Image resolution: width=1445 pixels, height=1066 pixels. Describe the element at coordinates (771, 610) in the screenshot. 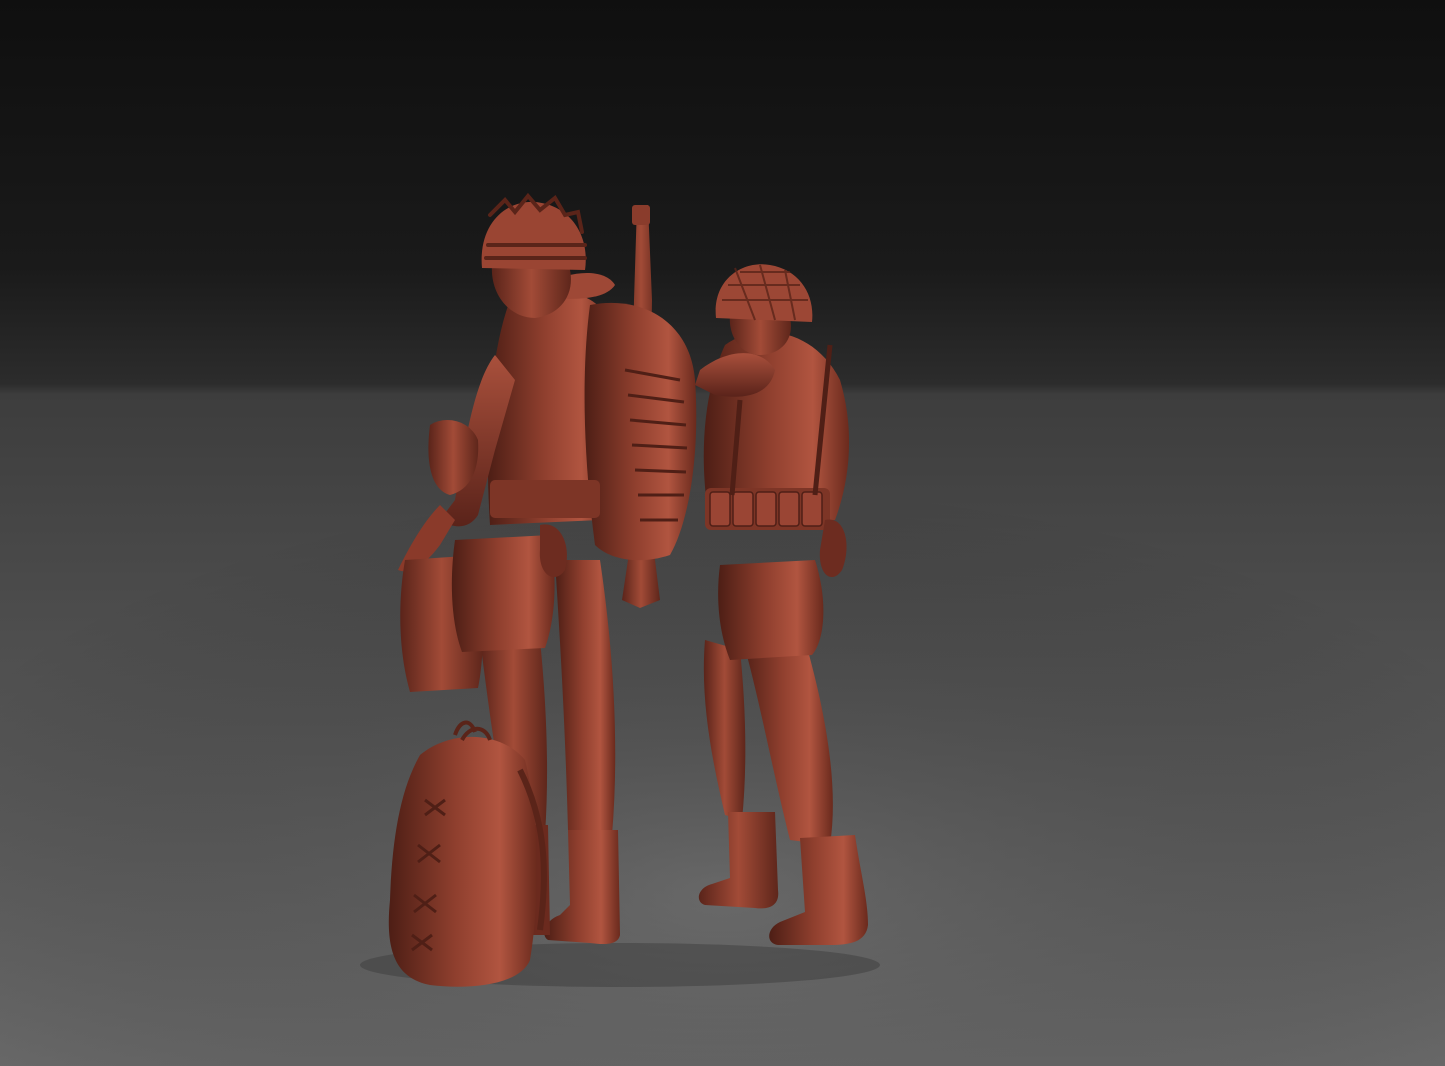

I see `soldier-right-thigh-pouch` at that location.